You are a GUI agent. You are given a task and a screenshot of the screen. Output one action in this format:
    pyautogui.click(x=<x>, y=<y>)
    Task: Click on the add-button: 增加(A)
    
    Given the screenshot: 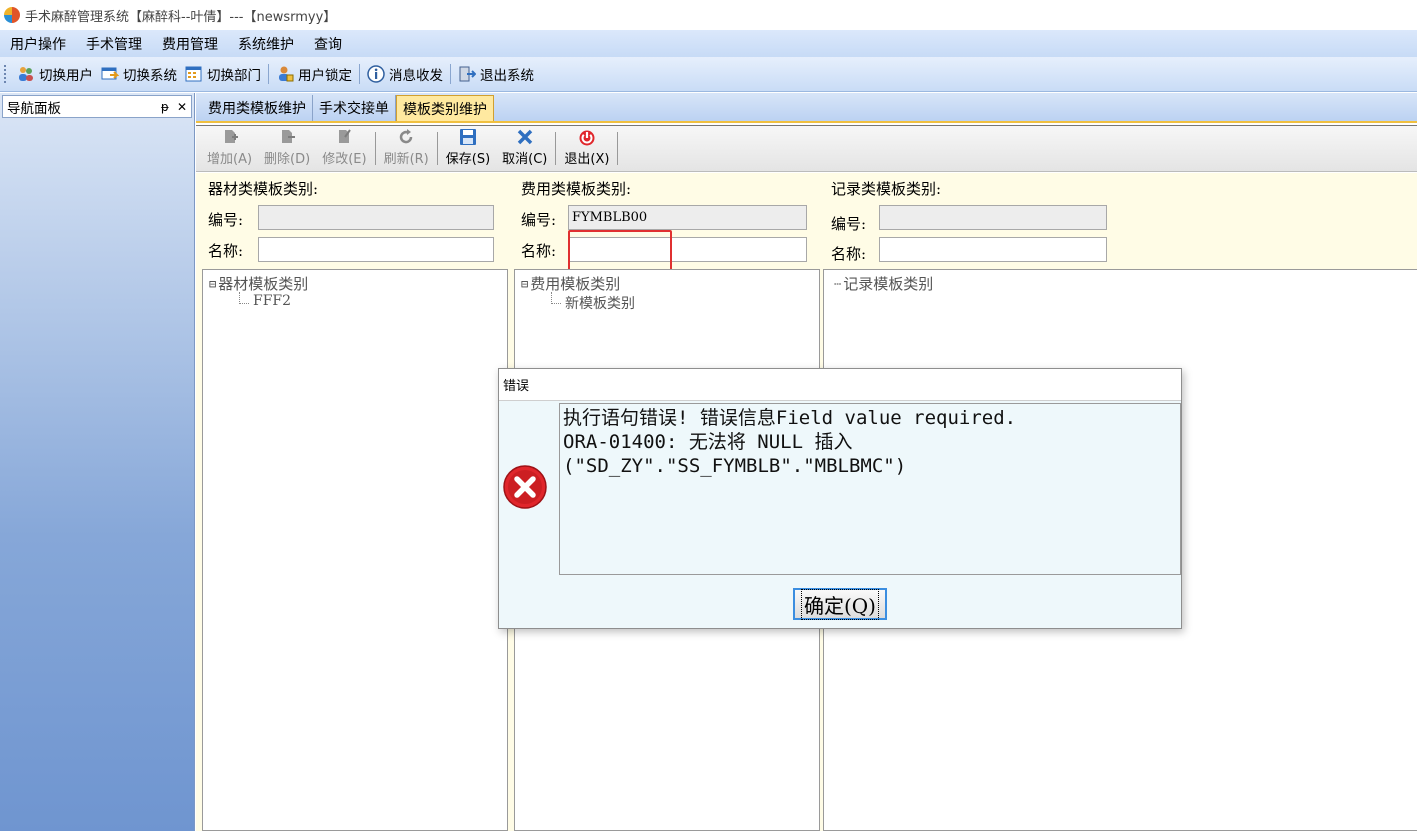 What is the action you would take?
    pyautogui.click(x=229, y=148)
    